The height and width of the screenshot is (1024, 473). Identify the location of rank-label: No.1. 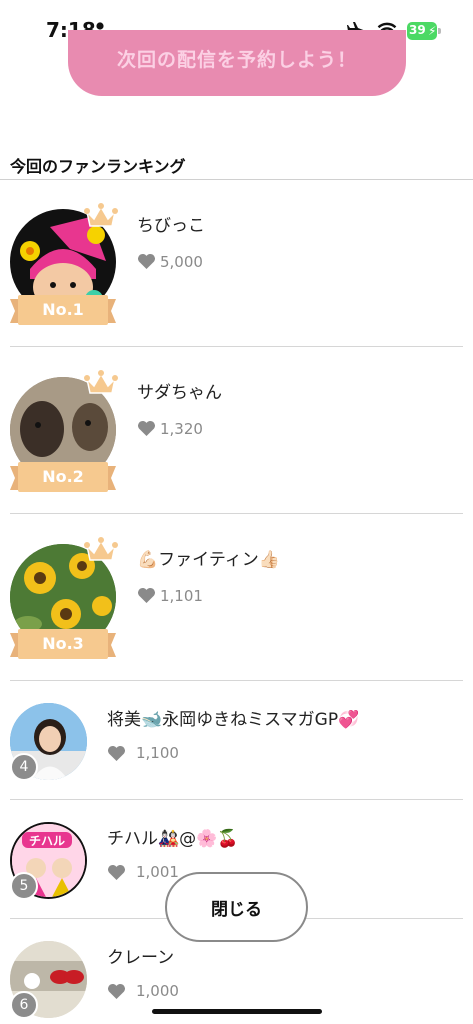
(63, 309).